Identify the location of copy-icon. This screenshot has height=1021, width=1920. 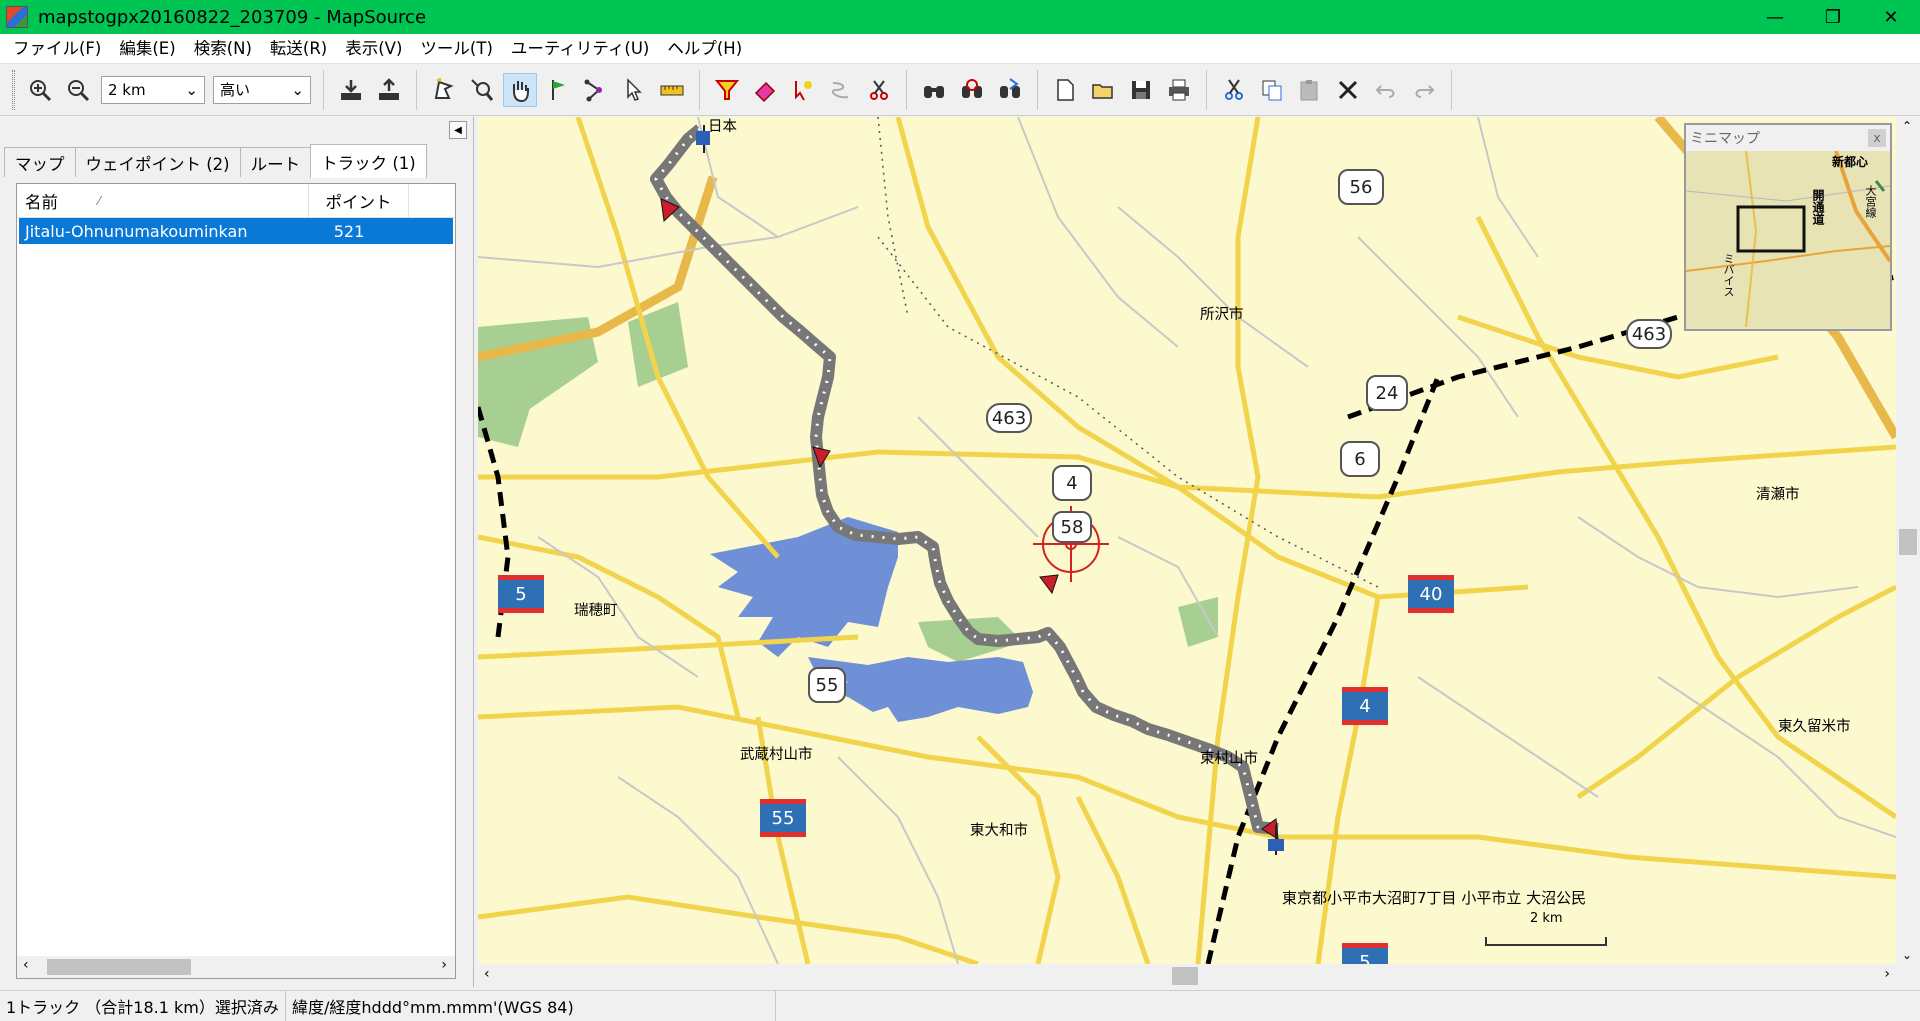
(1272, 90).